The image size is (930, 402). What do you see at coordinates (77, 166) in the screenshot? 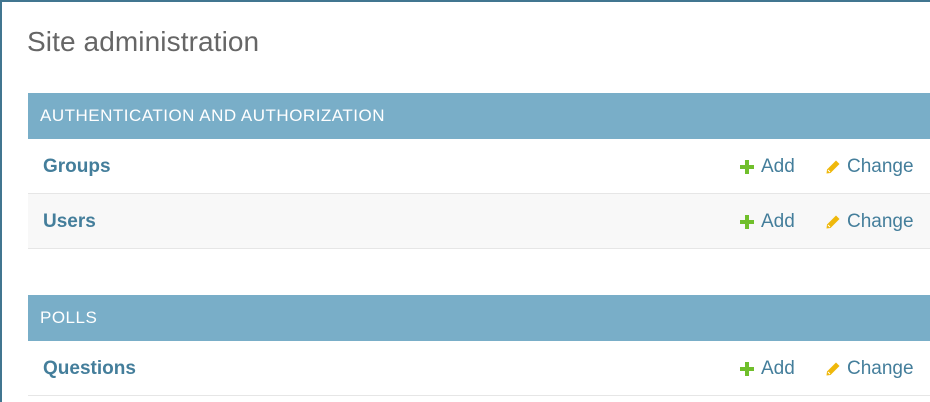
I see `model-link-groups: Groups` at bounding box center [77, 166].